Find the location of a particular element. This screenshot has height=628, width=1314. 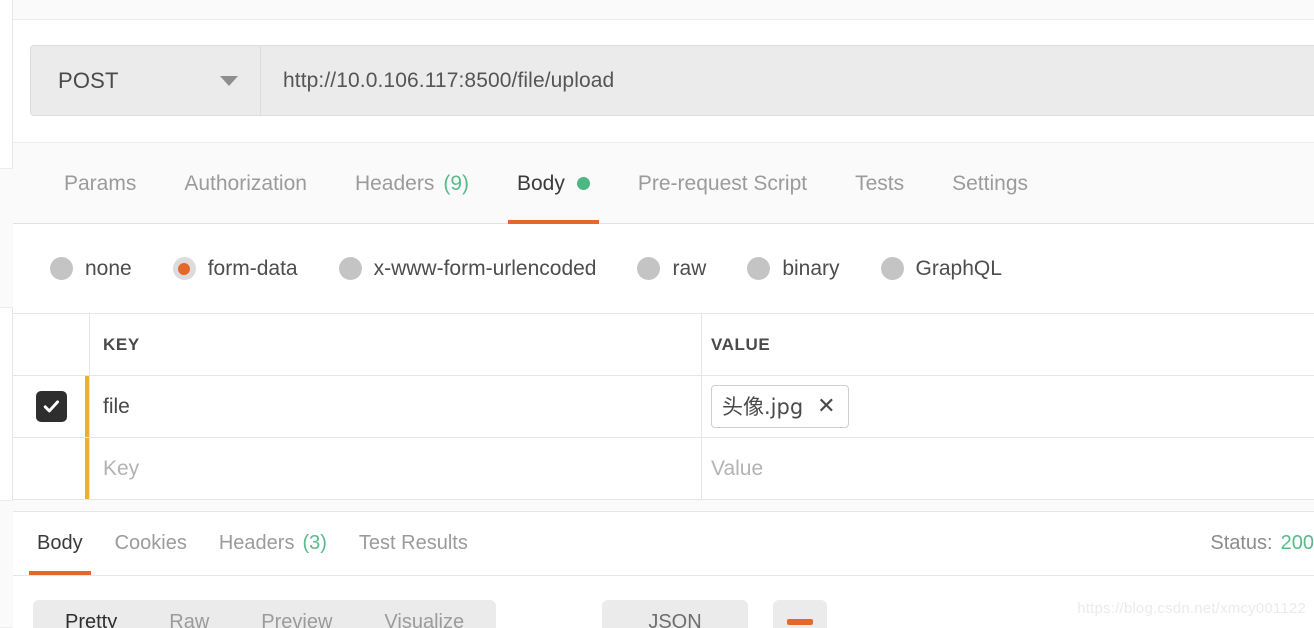

table-row-empty: Key Value is located at coordinates (663, 469).